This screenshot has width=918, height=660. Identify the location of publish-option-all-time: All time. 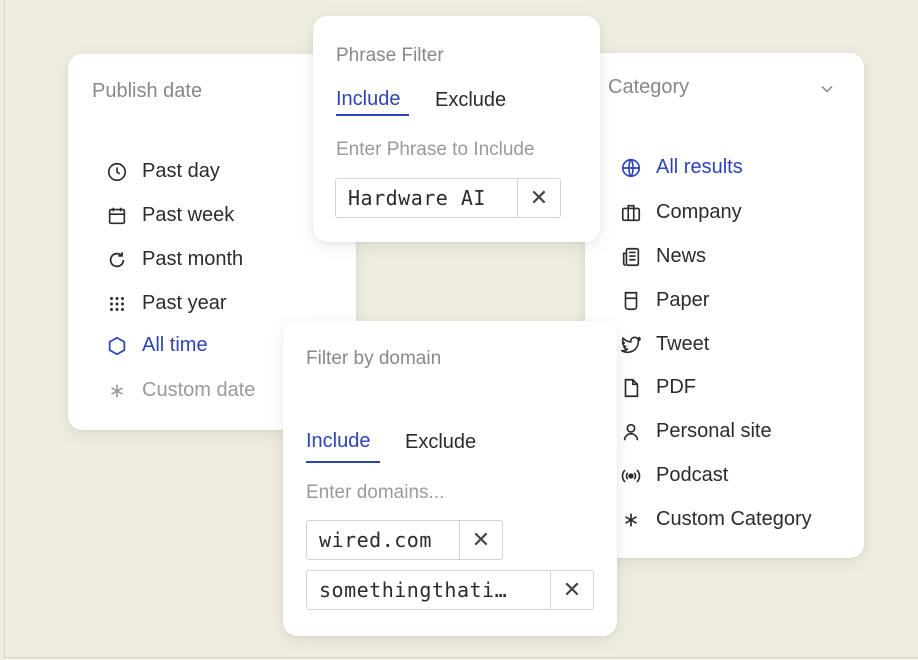
(157, 345).